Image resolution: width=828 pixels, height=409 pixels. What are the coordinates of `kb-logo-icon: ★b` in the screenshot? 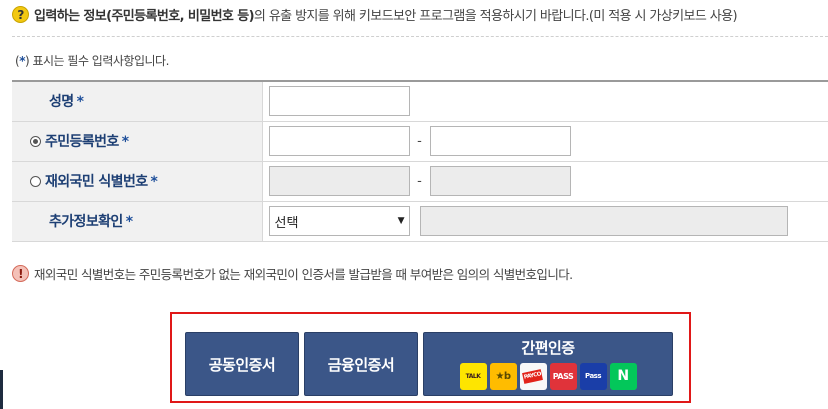 It's located at (503, 376).